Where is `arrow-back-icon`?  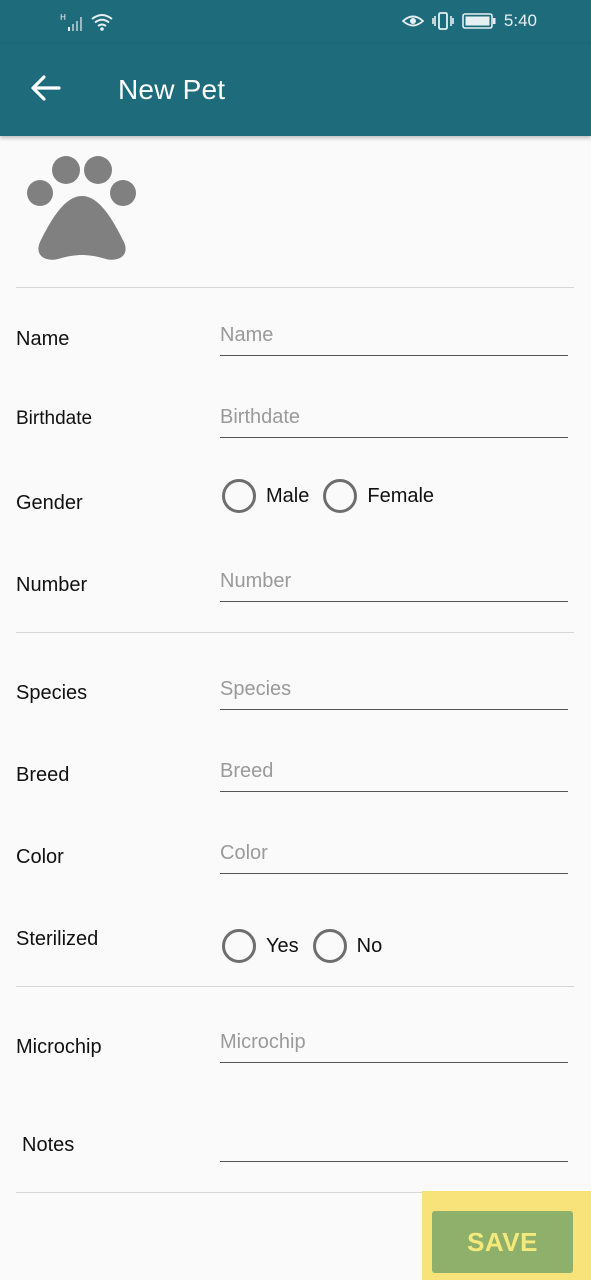 arrow-back-icon is located at coordinates (46, 88).